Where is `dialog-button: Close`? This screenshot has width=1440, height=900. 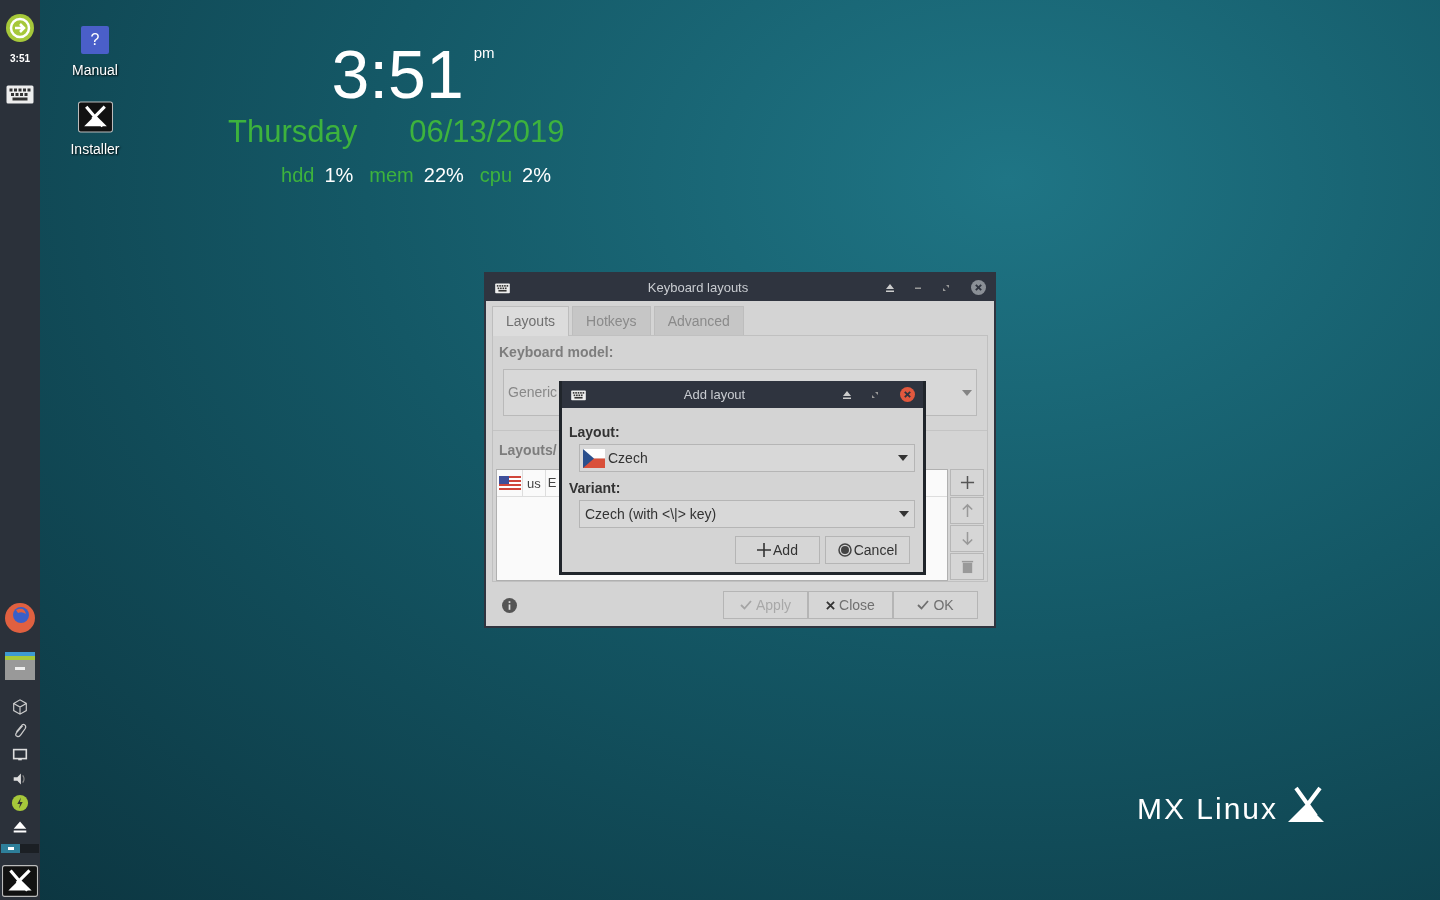 dialog-button: Close is located at coordinates (850, 605).